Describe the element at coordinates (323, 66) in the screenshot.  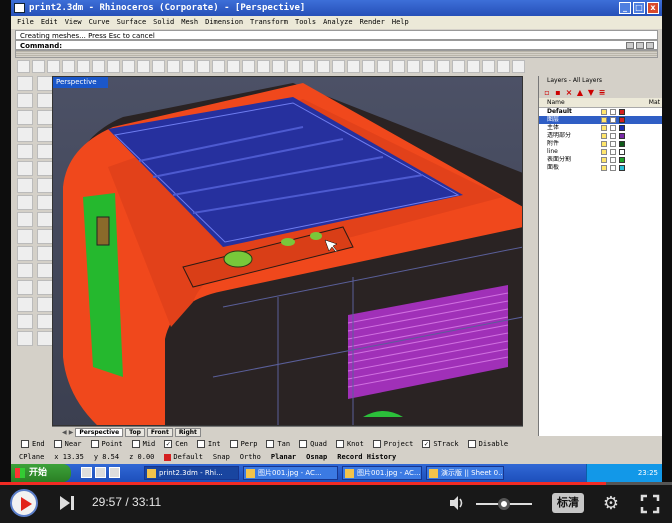
I see `named-view-icon` at that location.